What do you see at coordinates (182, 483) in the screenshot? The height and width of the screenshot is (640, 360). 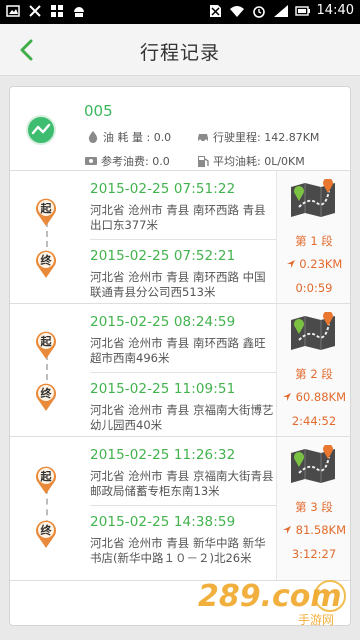 I see `start-address: 河北省 沧州市 青县 京福南大街青县邮政局储蓄专柜东南13米` at bounding box center [182, 483].